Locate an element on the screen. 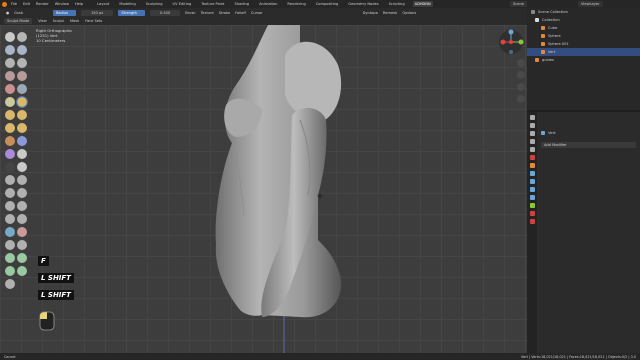  scene-selector: Scene is located at coordinates (518, 4).